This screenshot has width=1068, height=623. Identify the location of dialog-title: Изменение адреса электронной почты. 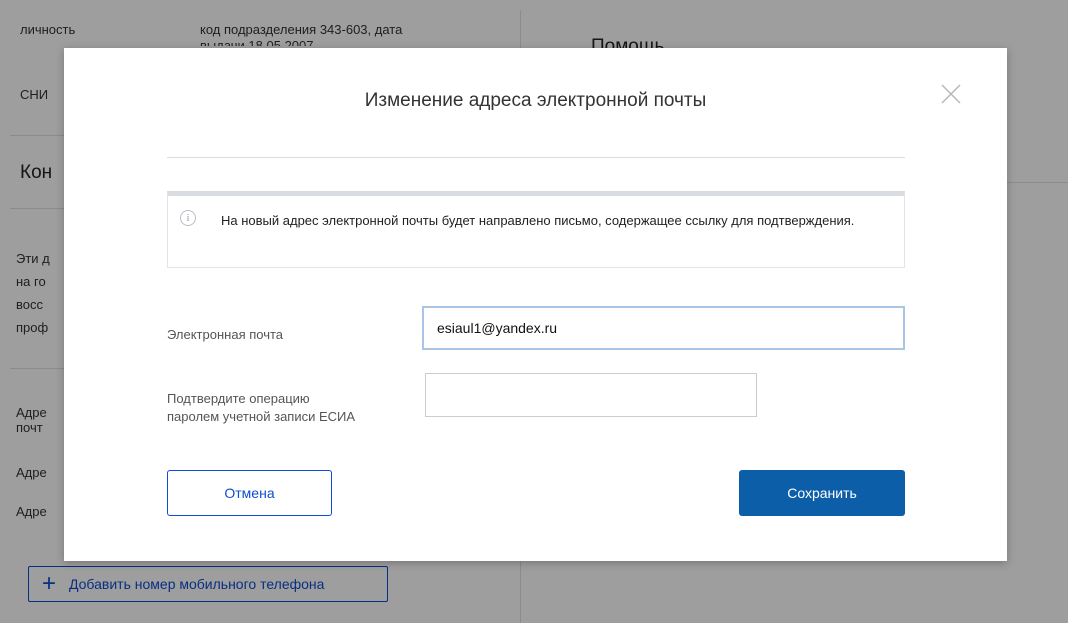
(535, 100).